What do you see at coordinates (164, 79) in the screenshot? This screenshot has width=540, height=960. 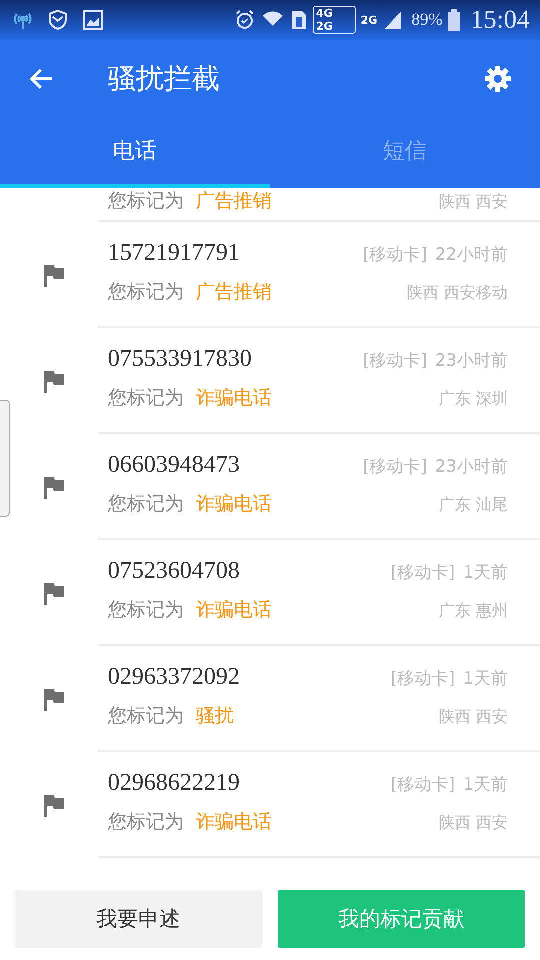 I see `screen-title: 骚扰拦截` at bounding box center [164, 79].